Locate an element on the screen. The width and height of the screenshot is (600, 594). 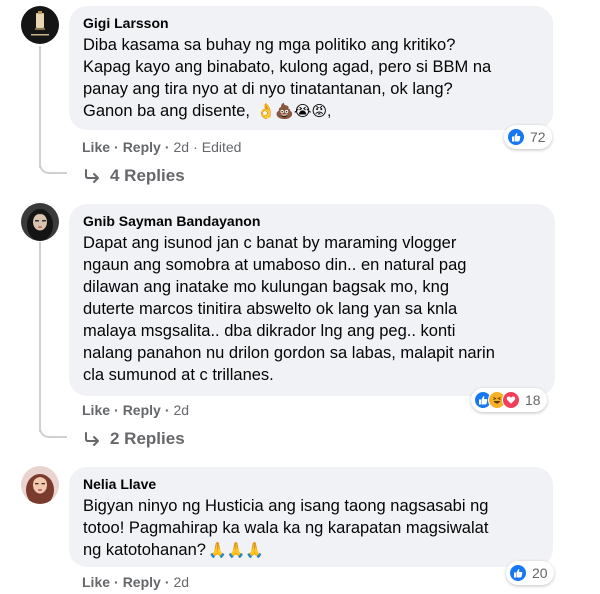
comment-text-segment: Ganon ba ang disente, is located at coordinates (166, 111).